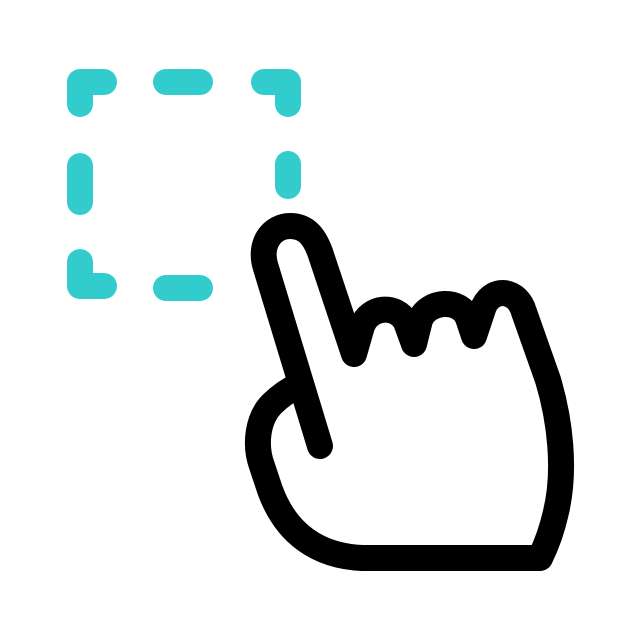 This screenshot has height=640, width=640. What do you see at coordinates (276, 93) in the screenshot?
I see `selection-corner-top-right` at bounding box center [276, 93].